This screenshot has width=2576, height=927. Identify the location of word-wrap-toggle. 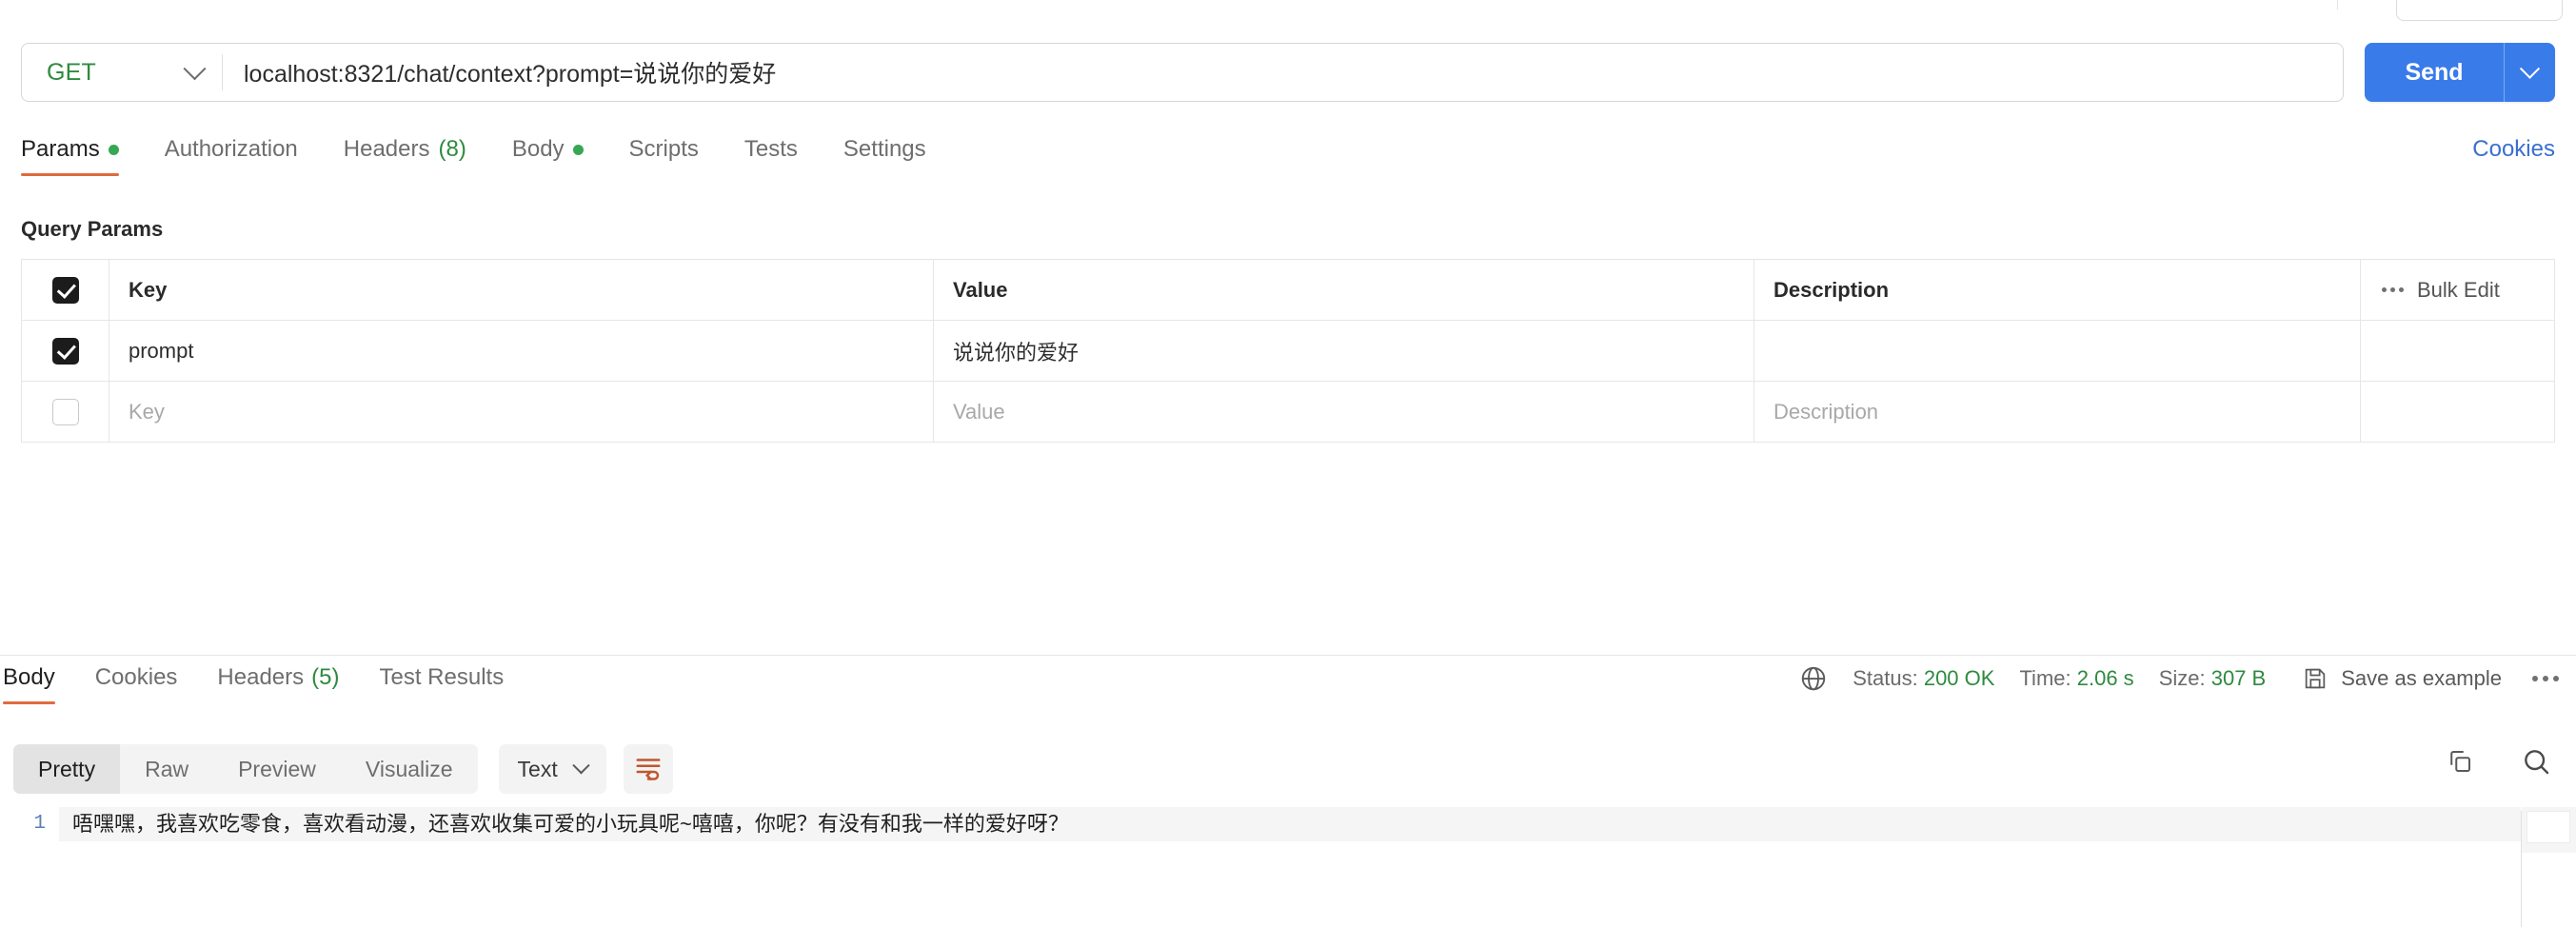
(648, 769).